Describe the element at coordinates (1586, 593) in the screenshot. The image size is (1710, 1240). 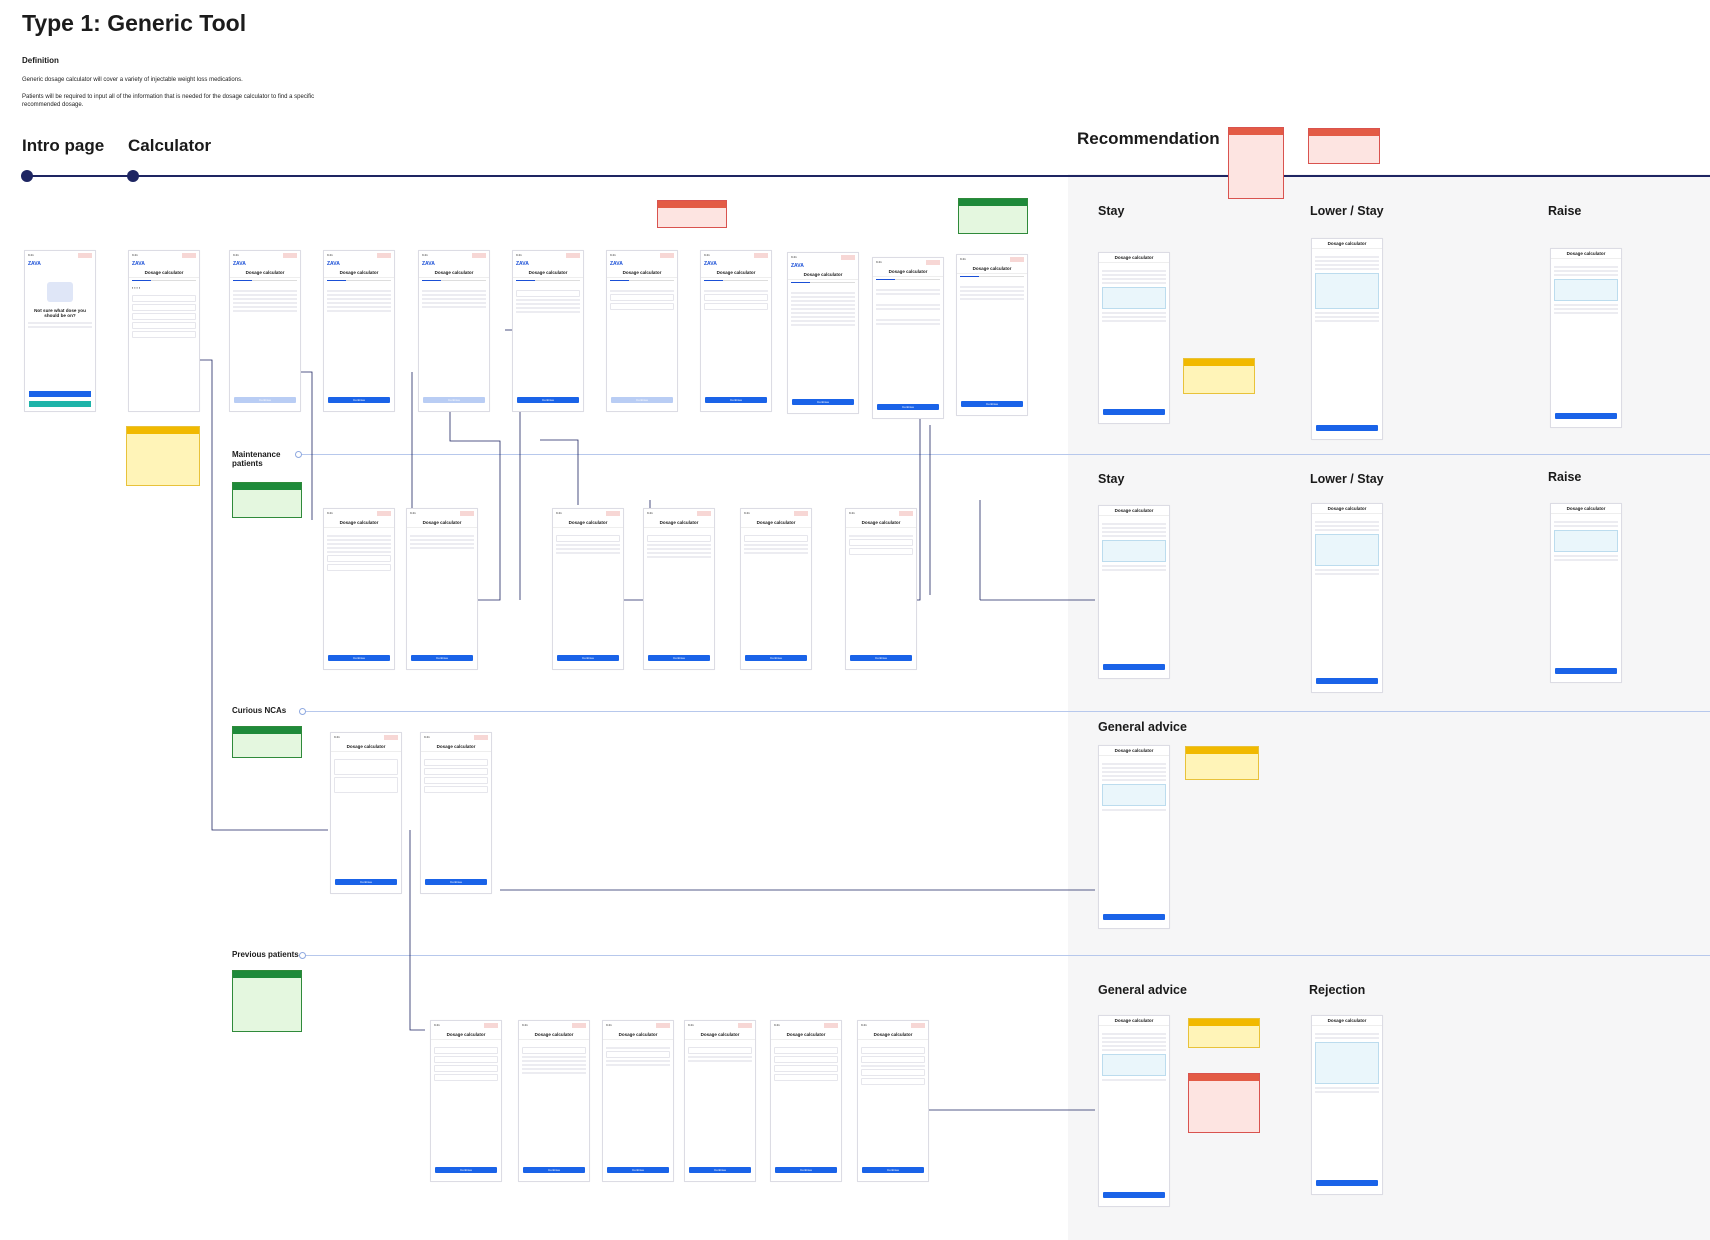
I see `screen-recommendation-raise-maintenance: Dosage calculator` at that location.